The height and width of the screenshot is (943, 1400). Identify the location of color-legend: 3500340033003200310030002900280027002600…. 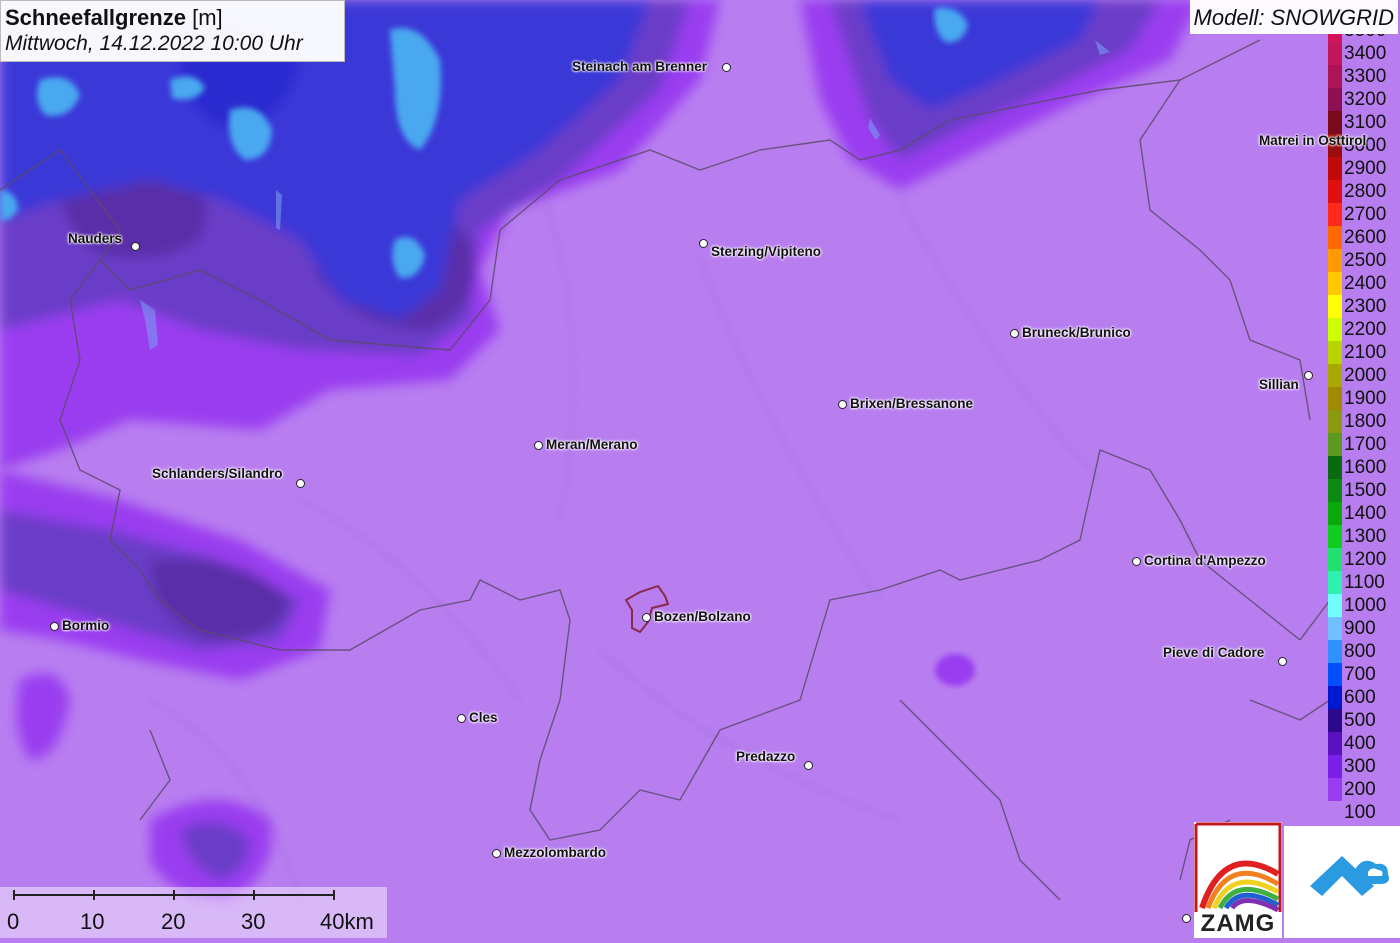
(1364, 429).